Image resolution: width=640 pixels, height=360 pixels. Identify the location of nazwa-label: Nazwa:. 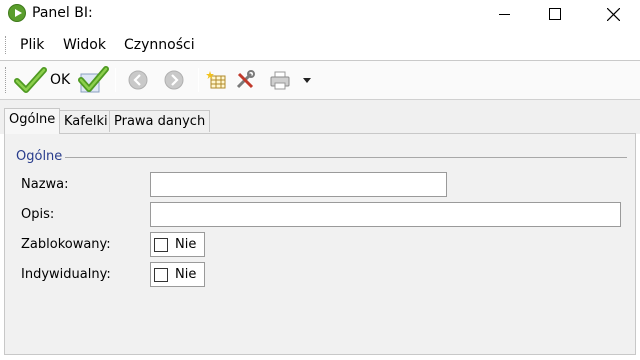
(45, 184).